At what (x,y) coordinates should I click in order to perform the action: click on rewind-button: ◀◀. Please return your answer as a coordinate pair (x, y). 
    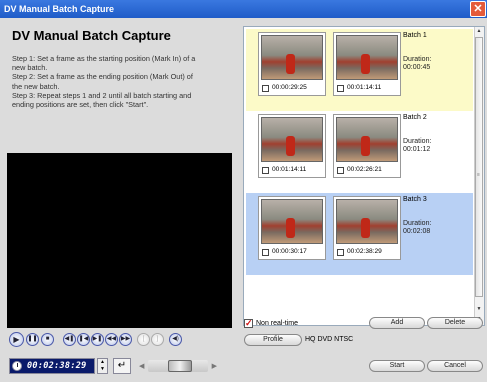
    Looking at the image, I should click on (111, 339).